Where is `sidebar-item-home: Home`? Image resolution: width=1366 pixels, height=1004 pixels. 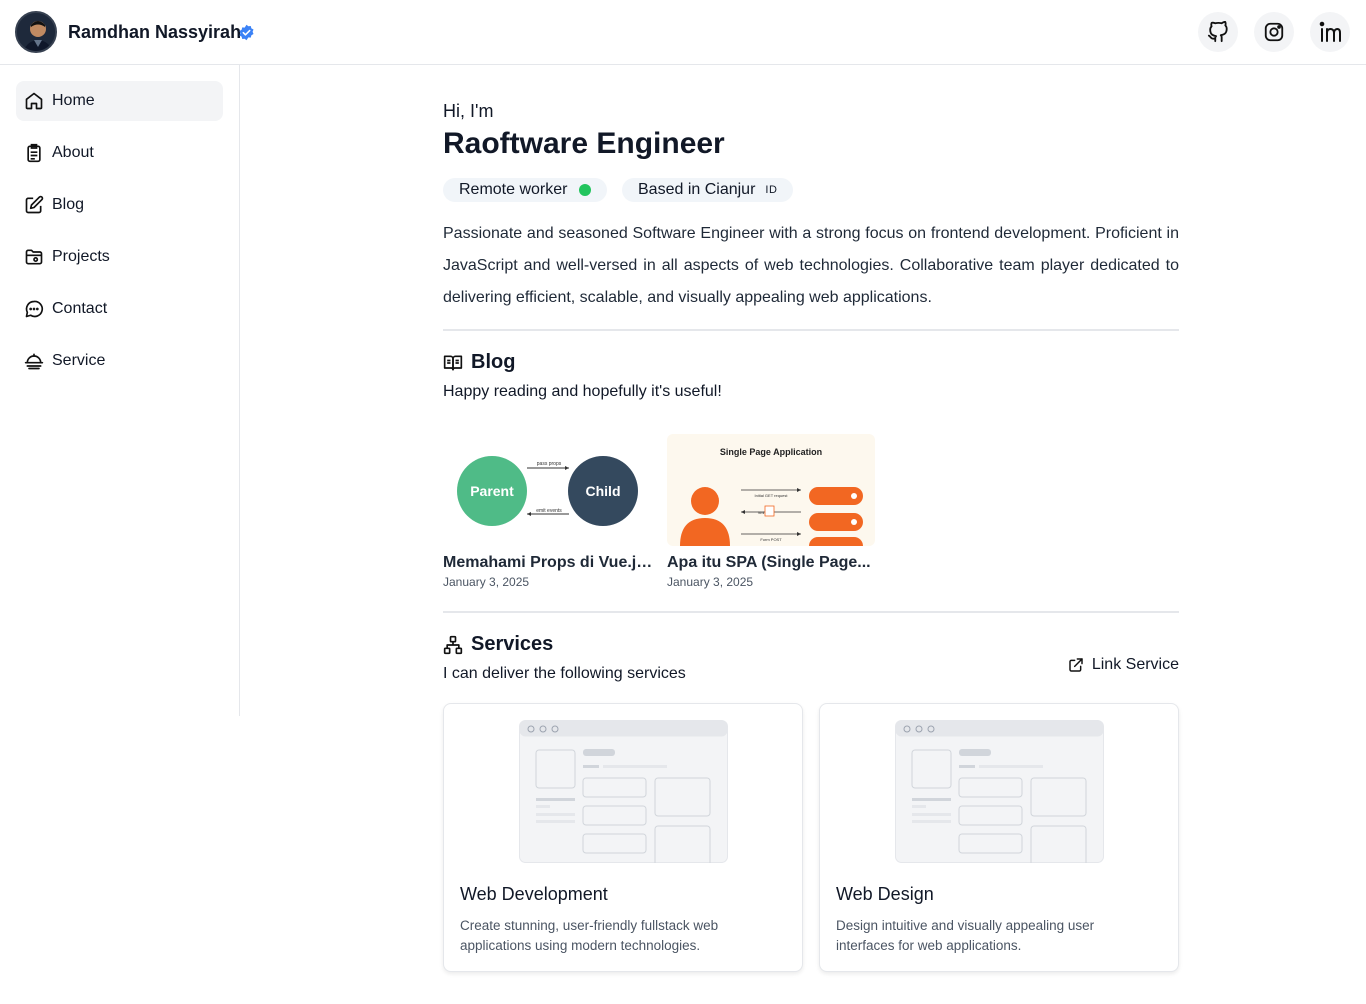 sidebar-item-home: Home is located at coordinates (119, 101).